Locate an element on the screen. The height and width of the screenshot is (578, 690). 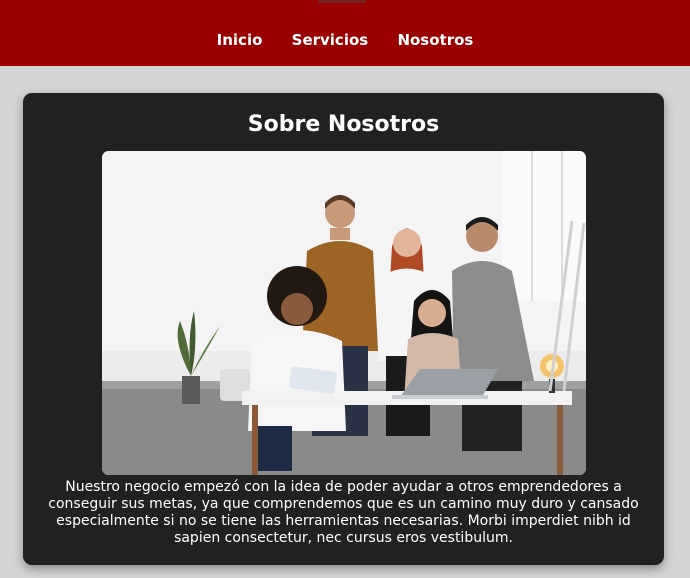
logo is located at coordinates (342, 1).